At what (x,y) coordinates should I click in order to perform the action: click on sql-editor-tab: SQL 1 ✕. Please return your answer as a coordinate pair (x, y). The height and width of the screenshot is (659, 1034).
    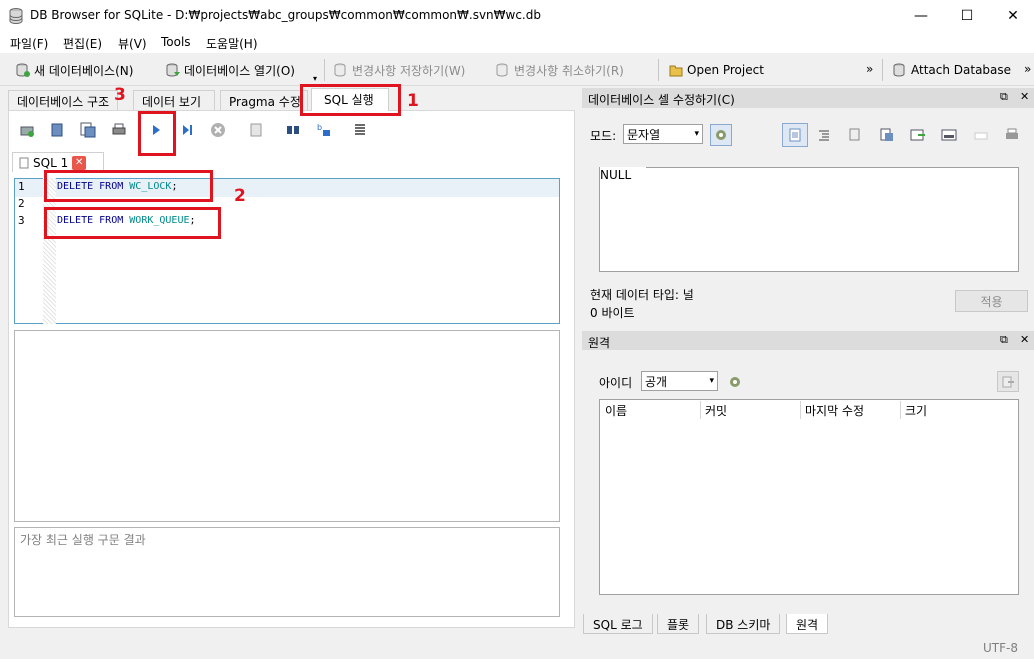
    Looking at the image, I should click on (58, 162).